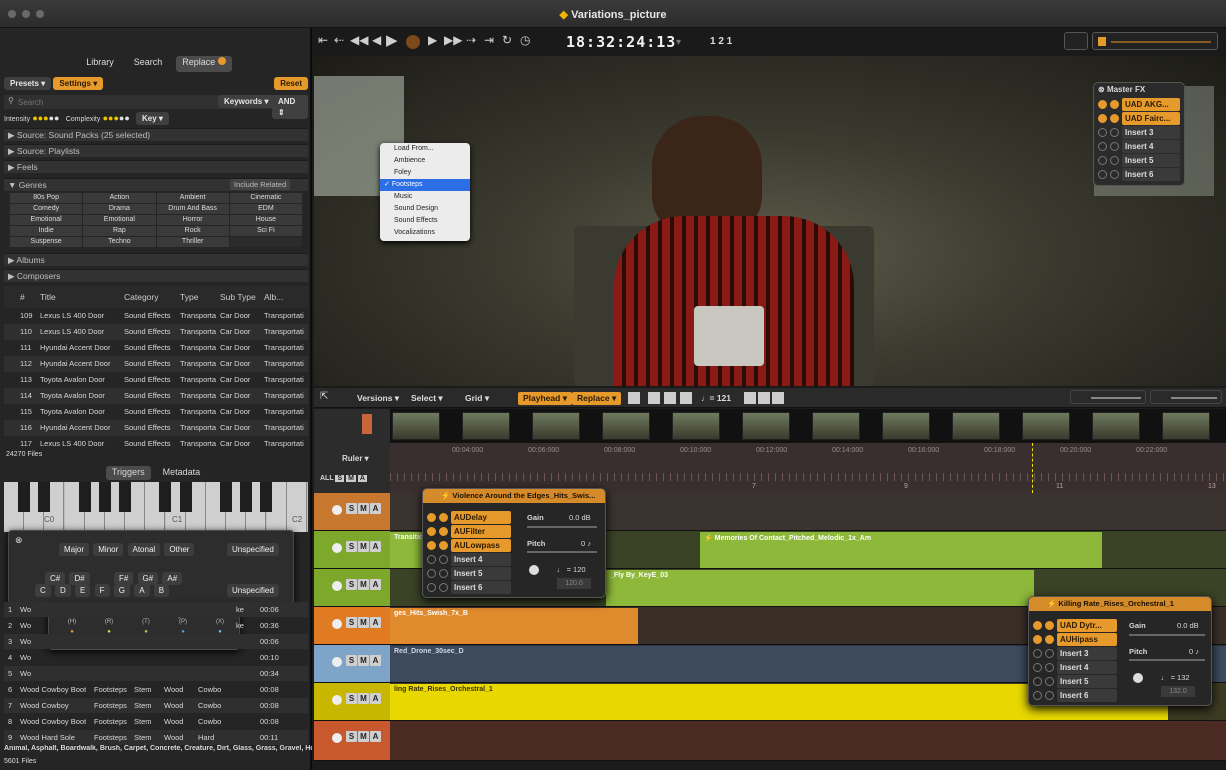 The width and height of the screenshot is (1226, 770). I want to click on menu-music: Music, so click(425, 197).